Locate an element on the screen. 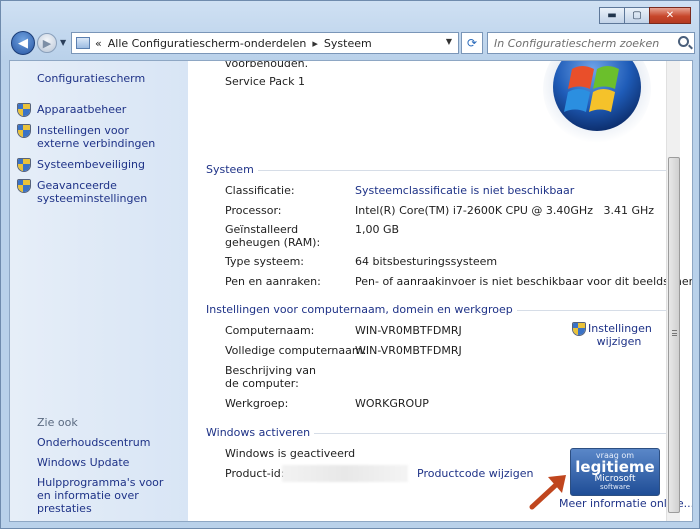 This screenshot has width=700, height=529. arrow-left-icon: ◀ is located at coordinates (23, 43).